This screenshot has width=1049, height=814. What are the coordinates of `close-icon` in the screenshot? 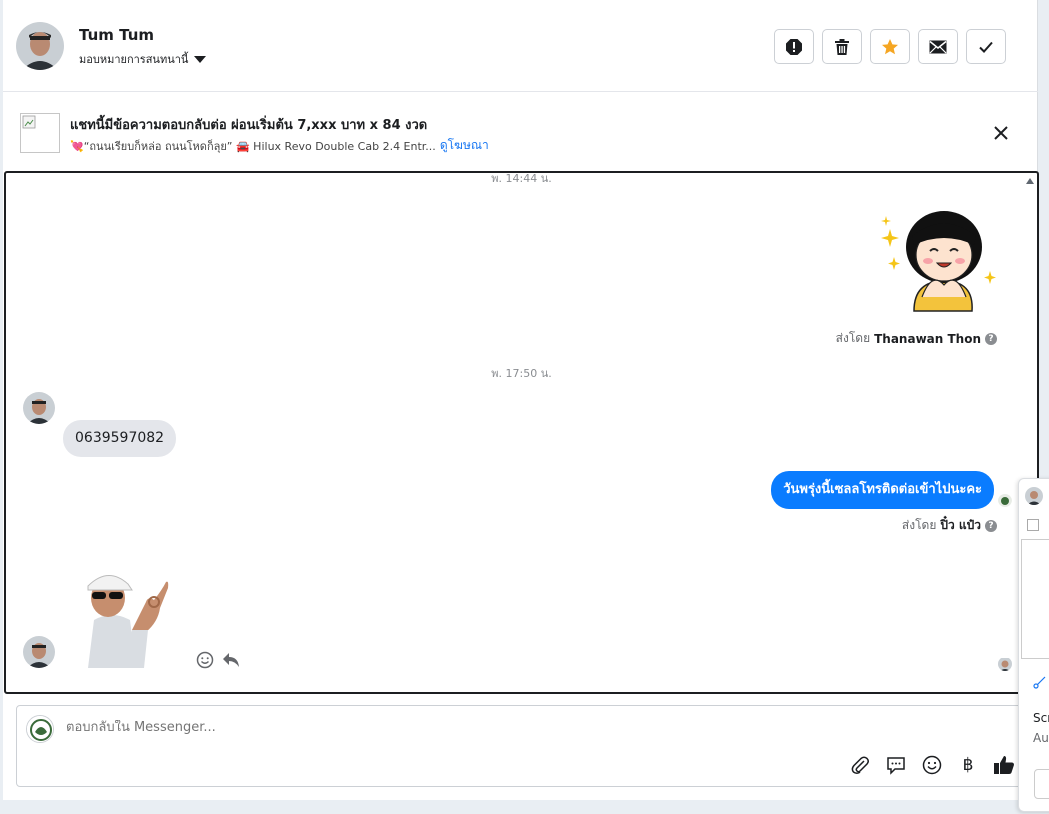 It's located at (1001, 133).